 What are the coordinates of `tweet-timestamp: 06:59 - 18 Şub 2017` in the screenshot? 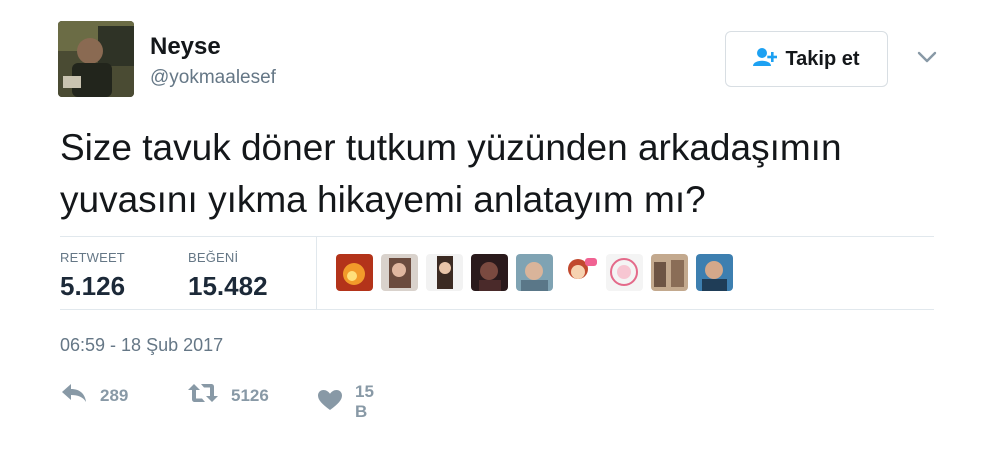 It's located at (141, 345).